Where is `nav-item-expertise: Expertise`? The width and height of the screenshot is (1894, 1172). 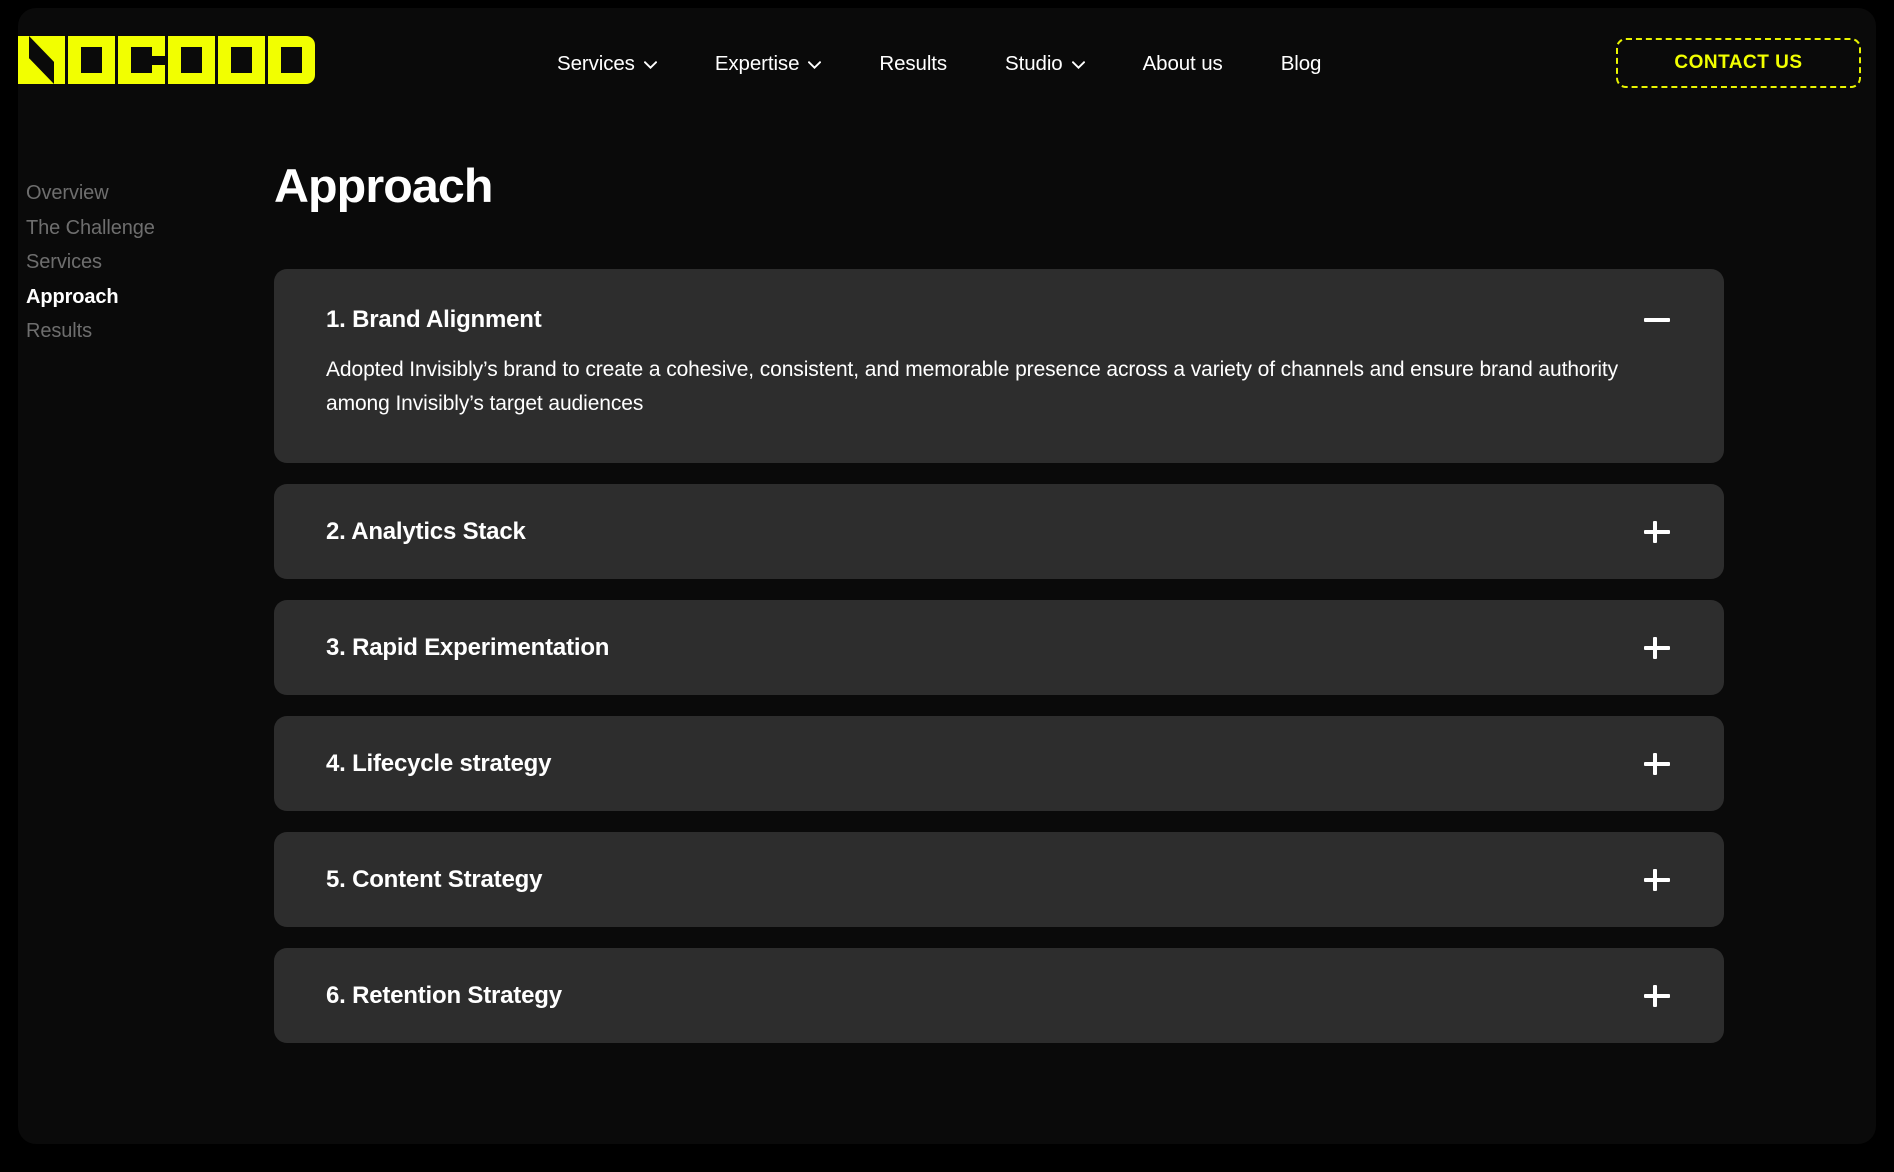 nav-item-expertise: Expertise is located at coordinates (768, 64).